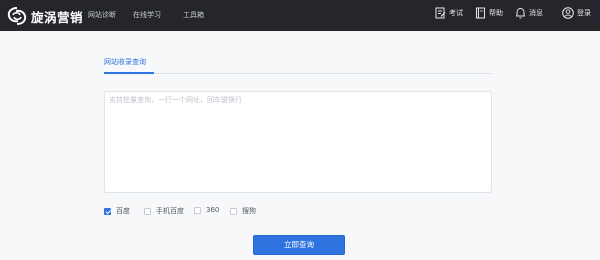  Describe the element at coordinates (107, 211) in the screenshot. I see `checkbox-baidu` at that location.